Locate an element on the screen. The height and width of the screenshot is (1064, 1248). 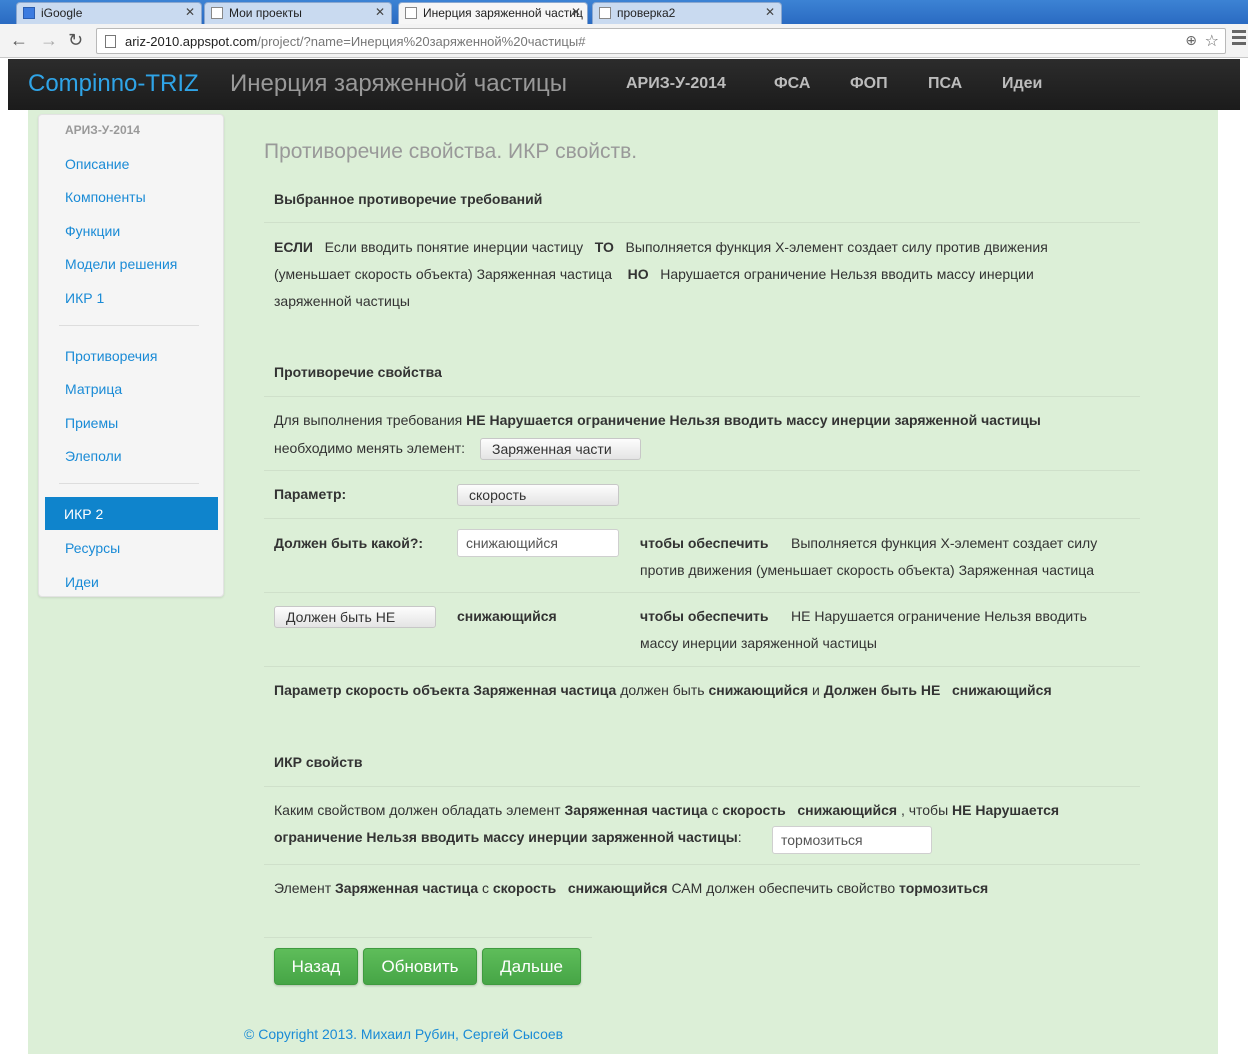
brand-link: Compinno-TRIZ is located at coordinates (113, 84).